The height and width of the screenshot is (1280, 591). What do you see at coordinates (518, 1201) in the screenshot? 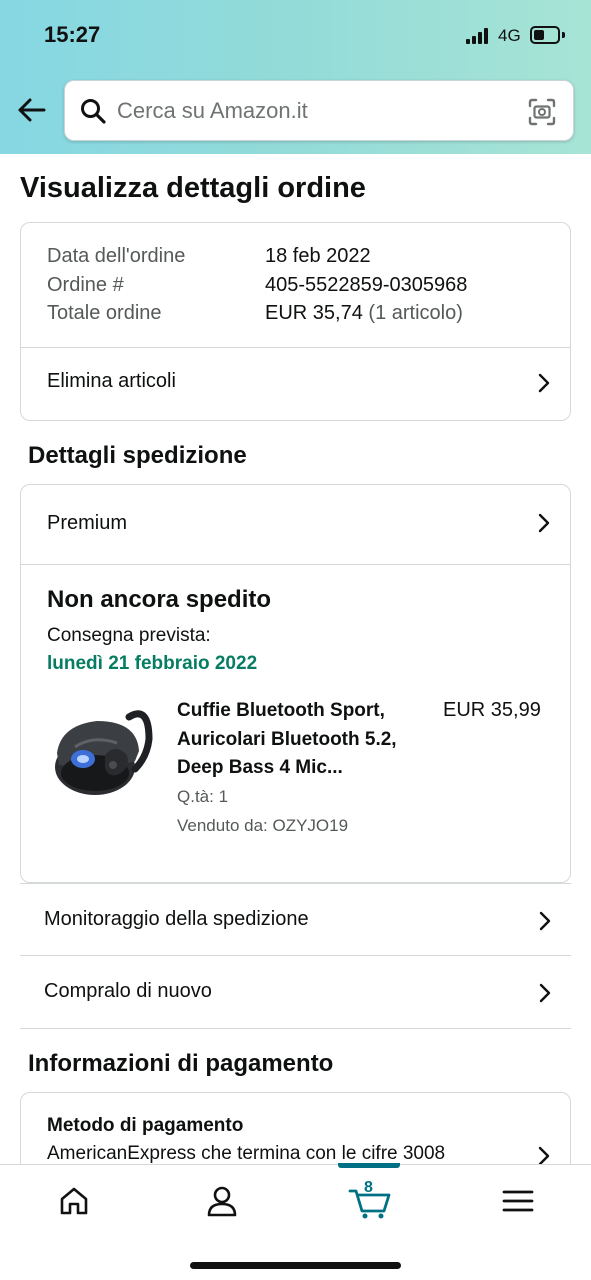
I see `menu-icon` at bounding box center [518, 1201].